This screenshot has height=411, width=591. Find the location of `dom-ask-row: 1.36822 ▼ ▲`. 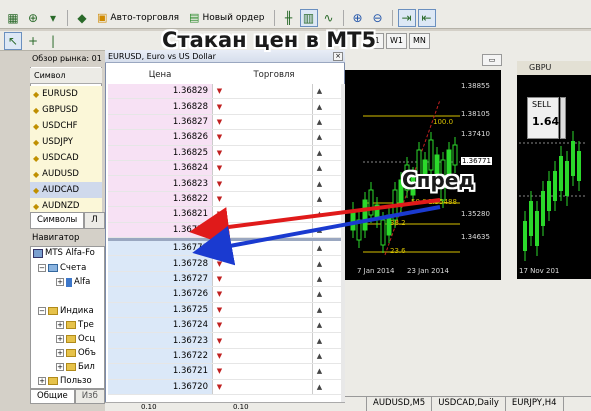

dom-ask-row: 1.36822 ▼ ▲ is located at coordinates (226, 199).